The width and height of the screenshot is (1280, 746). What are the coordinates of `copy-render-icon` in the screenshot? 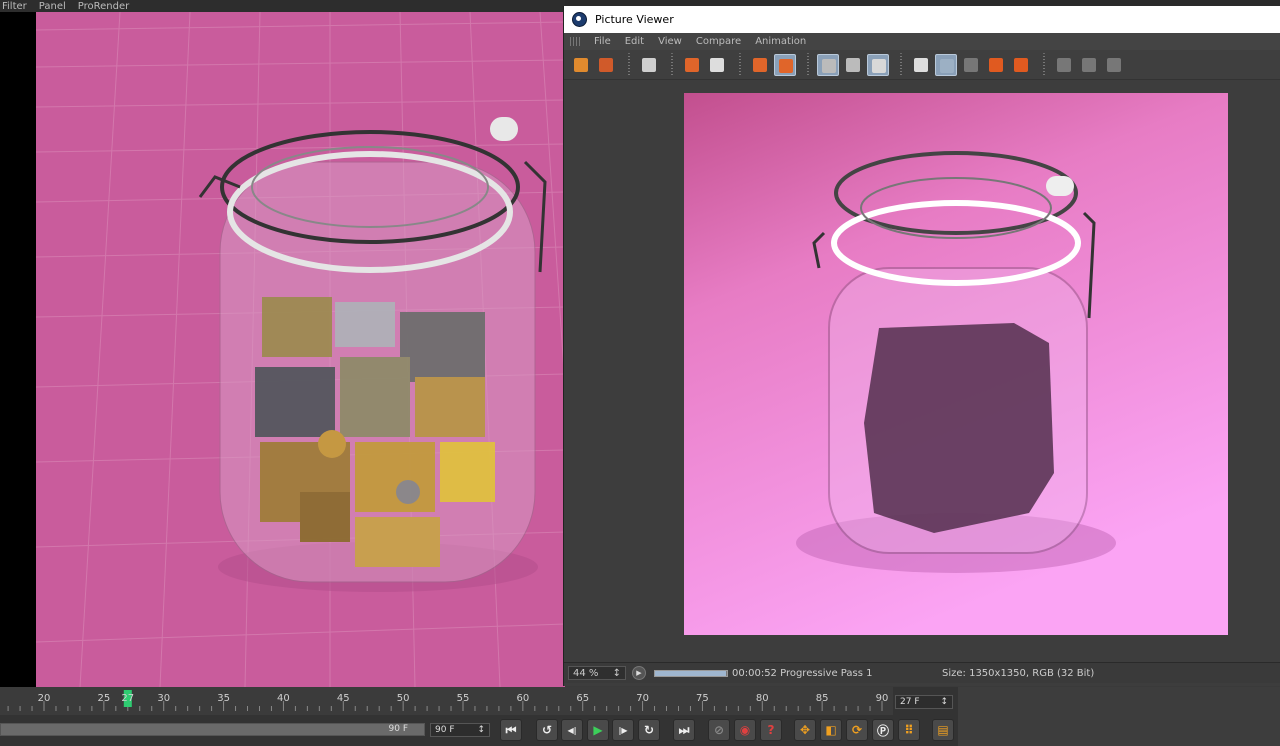 It's located at (760, 65).